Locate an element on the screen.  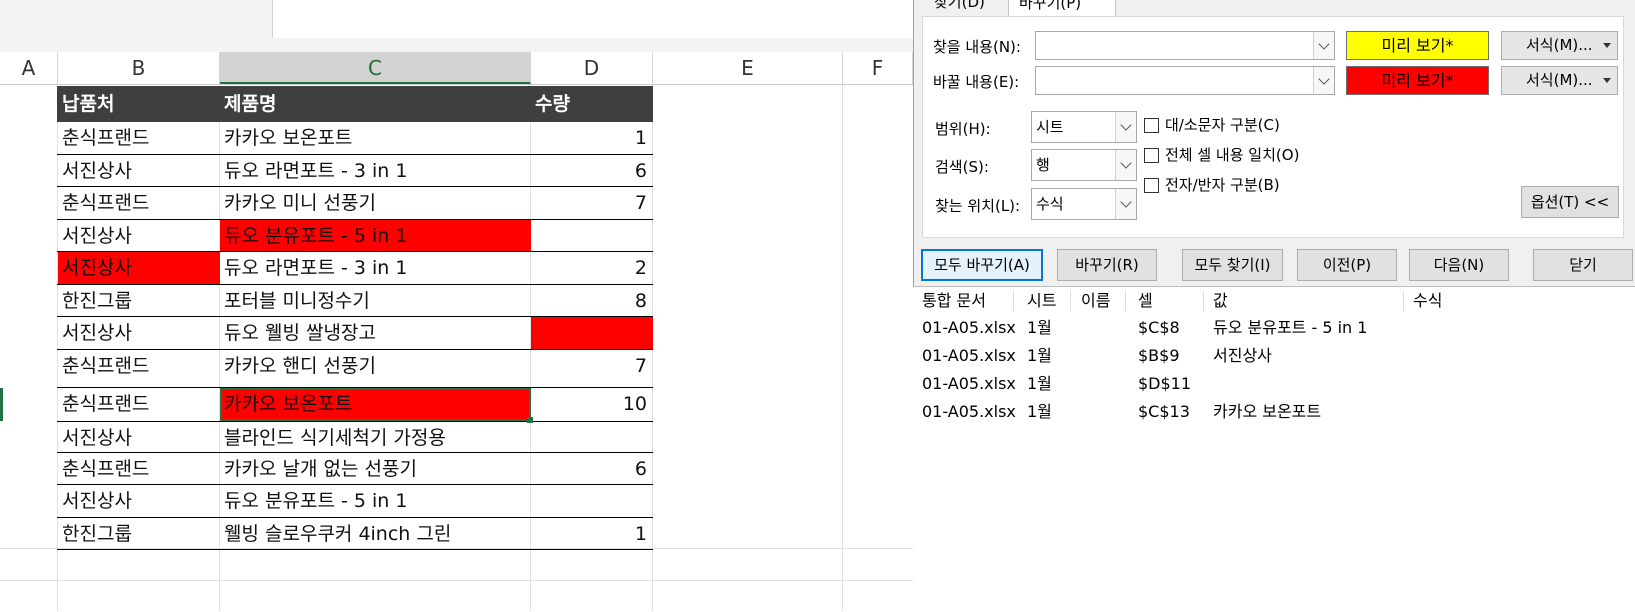
replace-with-input is located at coordinates (1185, 80).